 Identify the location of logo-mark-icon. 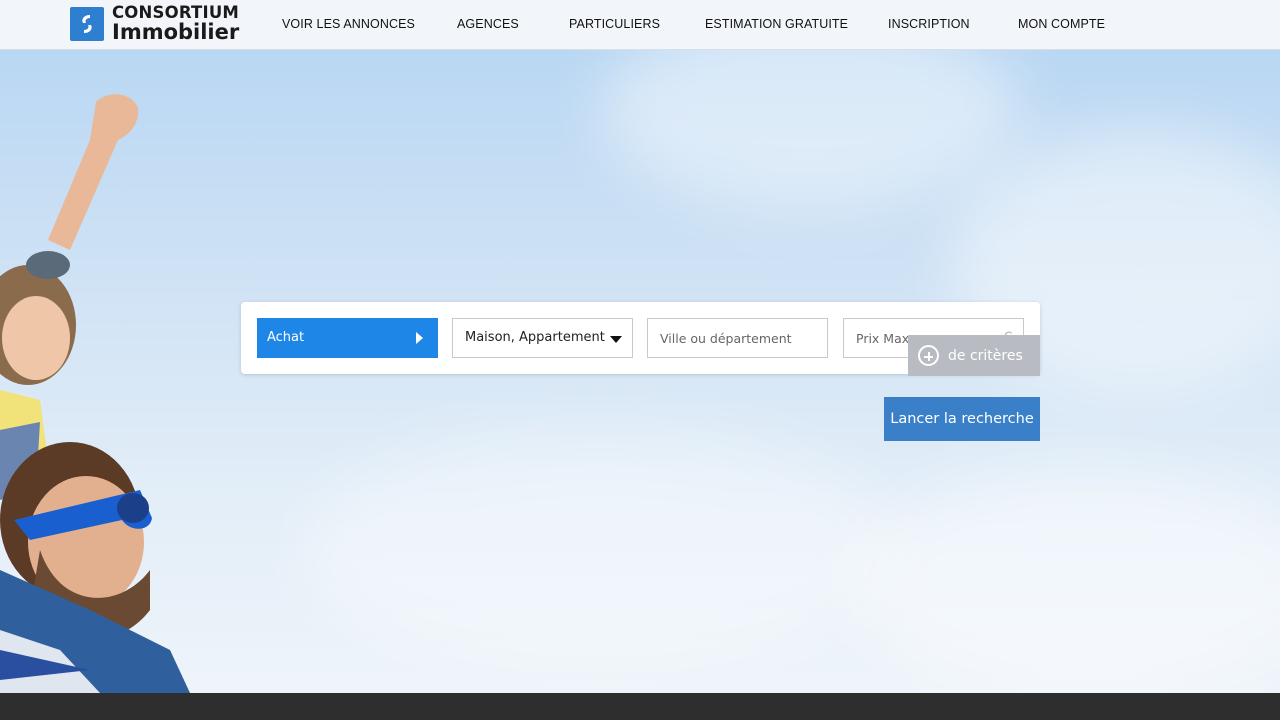
(87, 24).